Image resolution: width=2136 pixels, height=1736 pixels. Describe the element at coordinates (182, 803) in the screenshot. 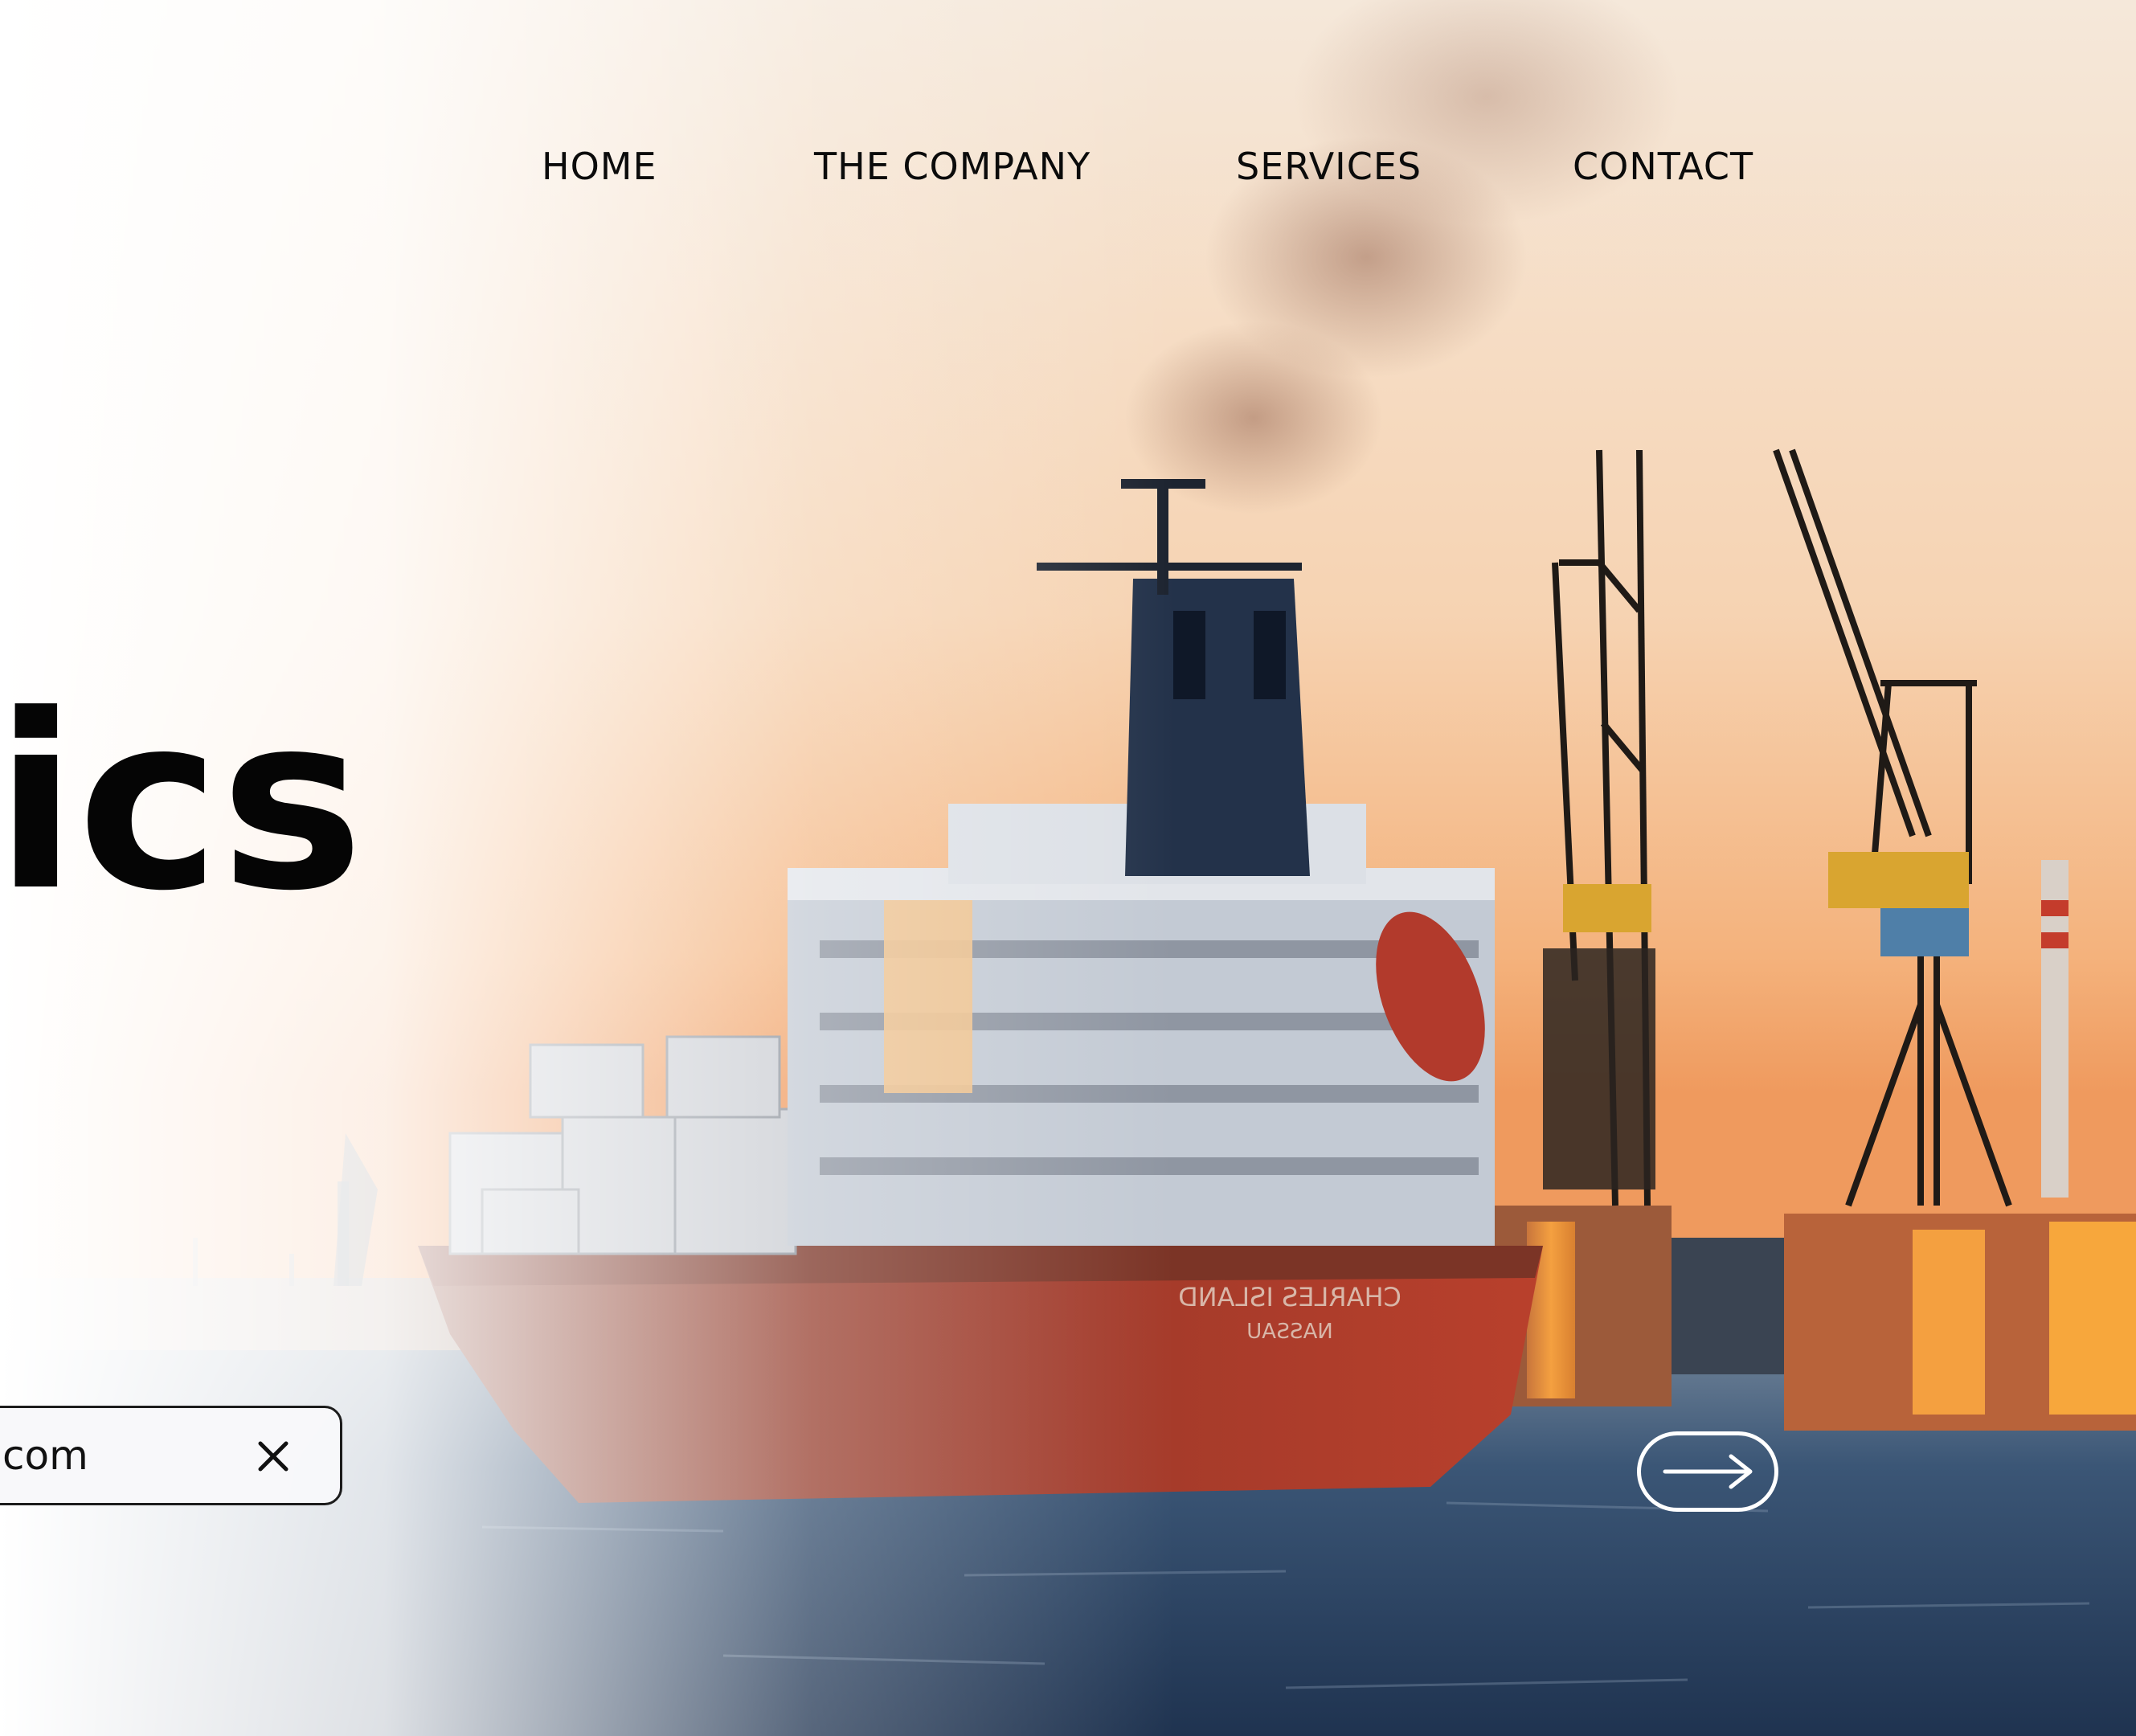

I see `hero-headline: tics` at that location.